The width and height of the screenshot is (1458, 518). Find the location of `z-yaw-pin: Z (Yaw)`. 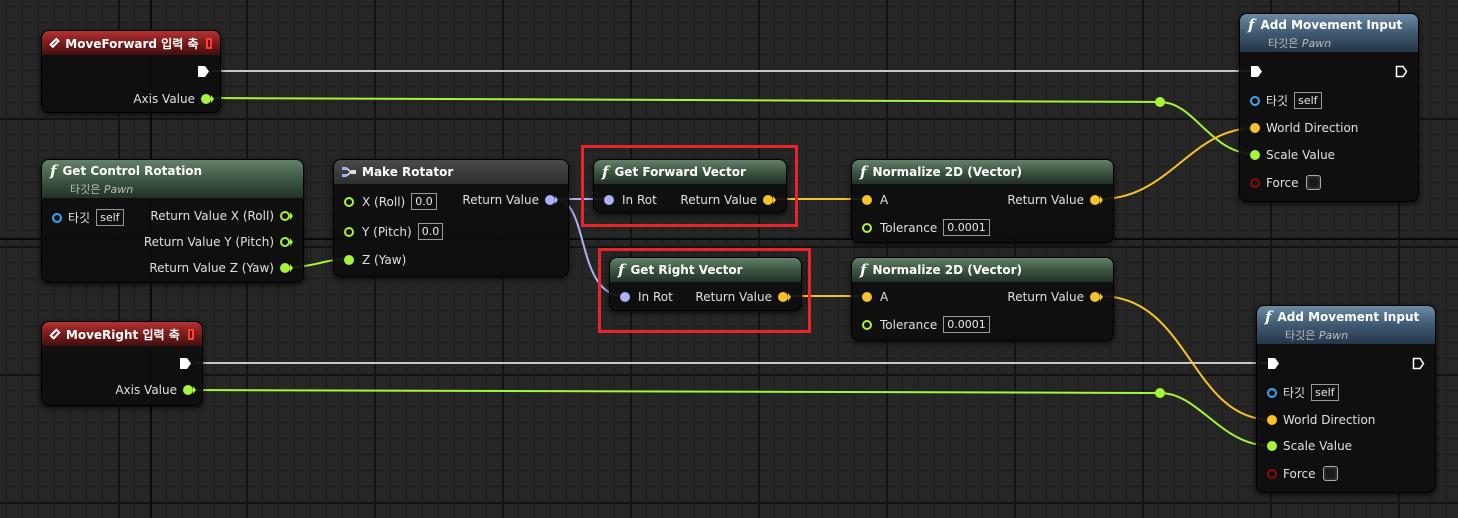

z-yaw-pin: Z (Yaw) is located at coordinates (375, 260).